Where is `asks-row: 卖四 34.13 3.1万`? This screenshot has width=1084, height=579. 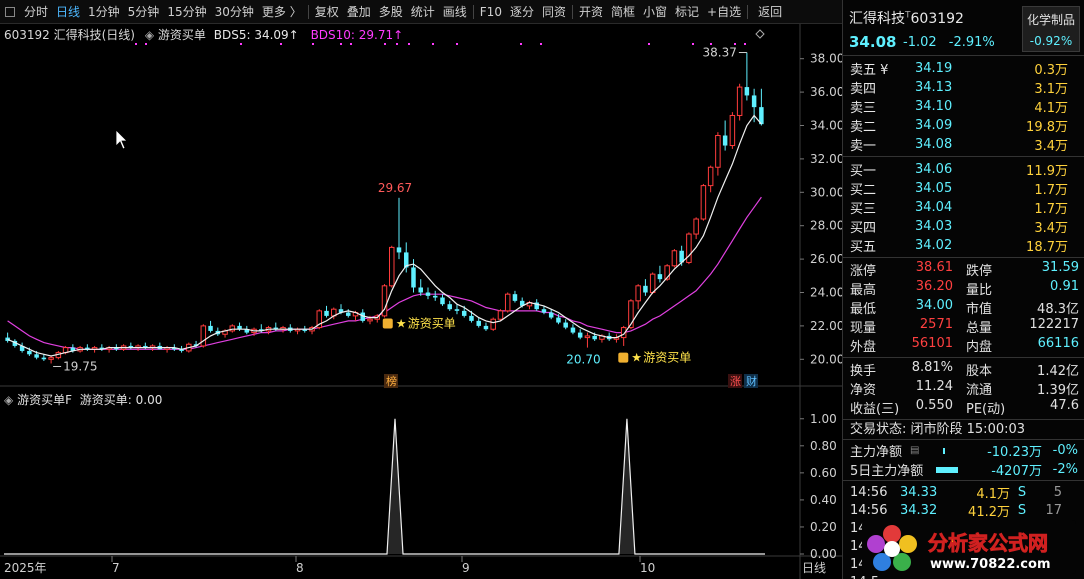 asks-row: 卖四 34.13 3.1万 is located at coordinates (963, 87).